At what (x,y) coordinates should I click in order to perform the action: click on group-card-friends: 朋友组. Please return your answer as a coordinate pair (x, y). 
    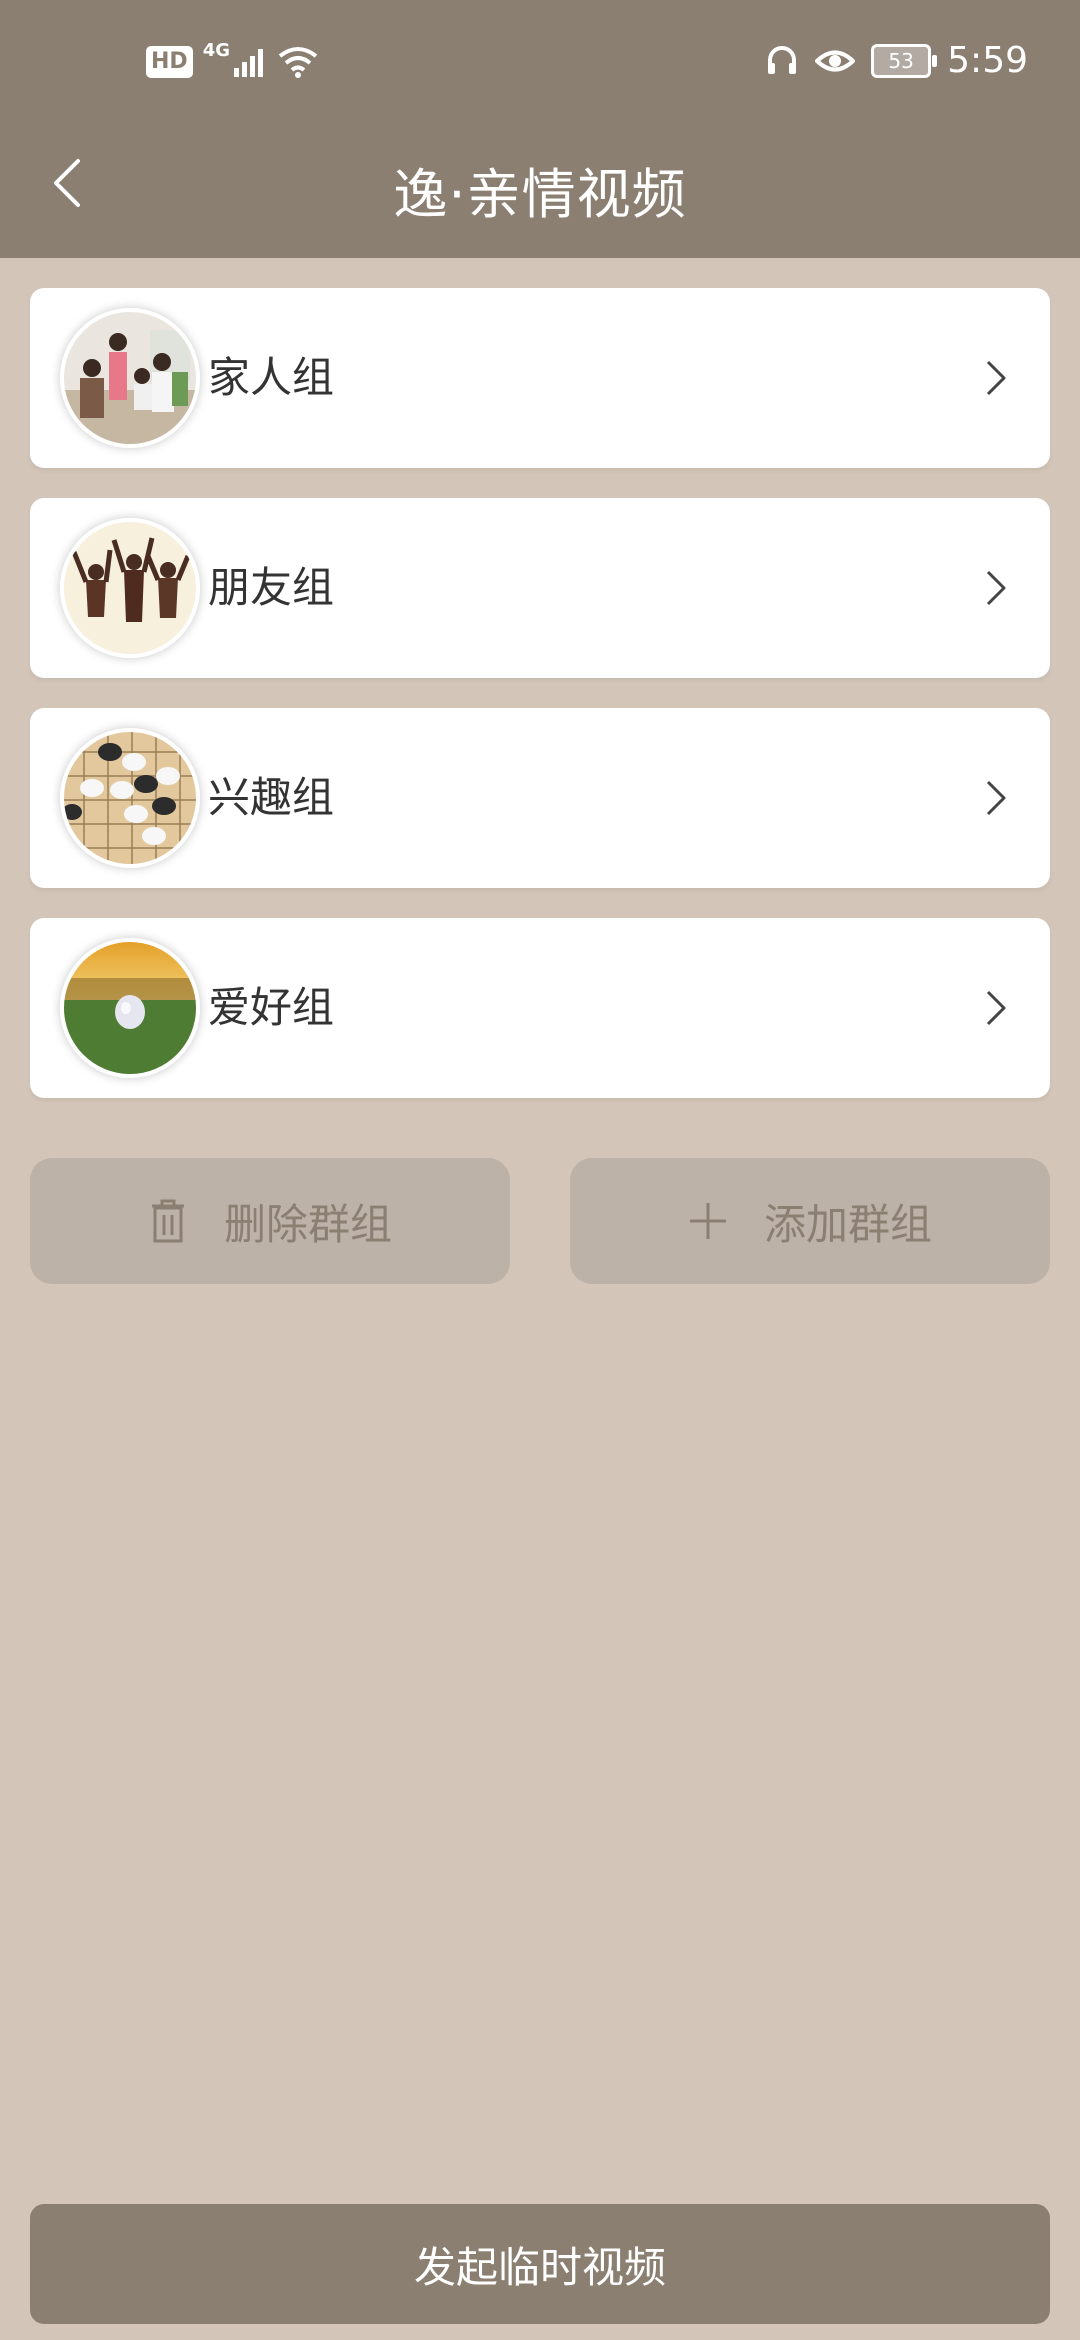
    Looking at the image, I should click on (540, 588).